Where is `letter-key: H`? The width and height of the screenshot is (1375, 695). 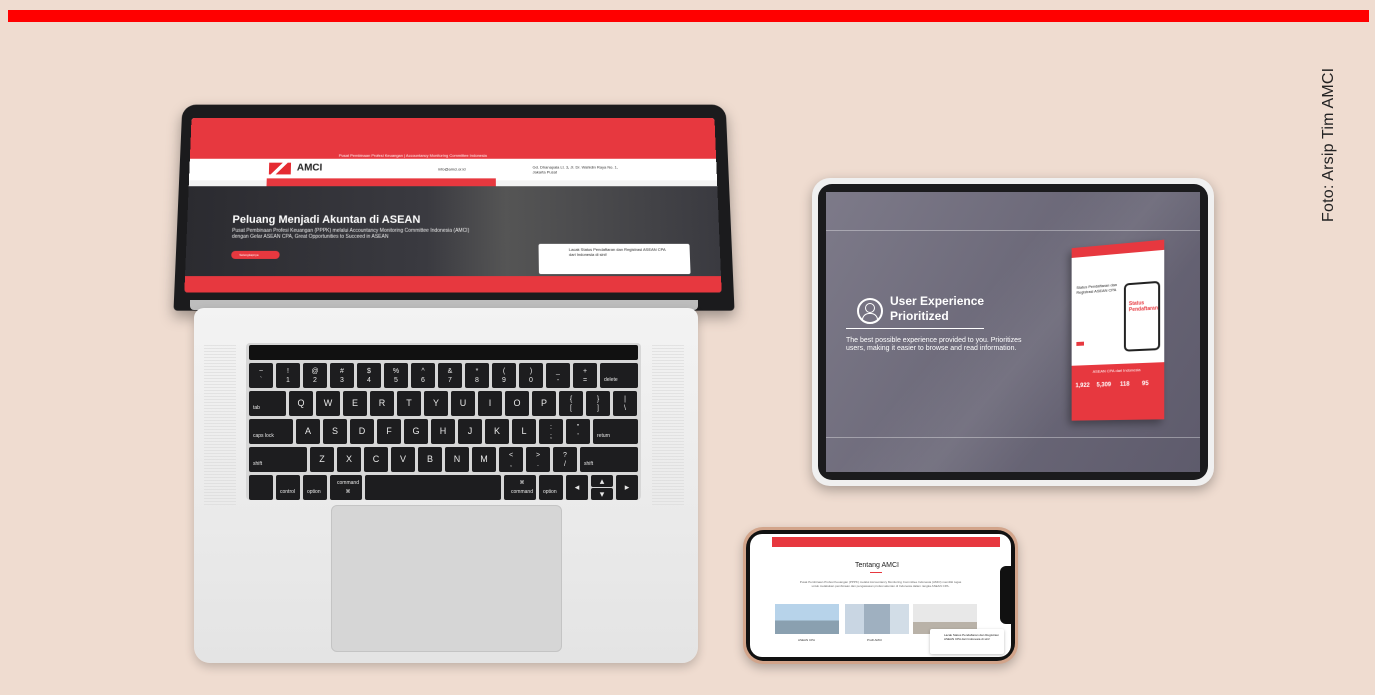 letter-key: H is located at coordinates (443, 431).